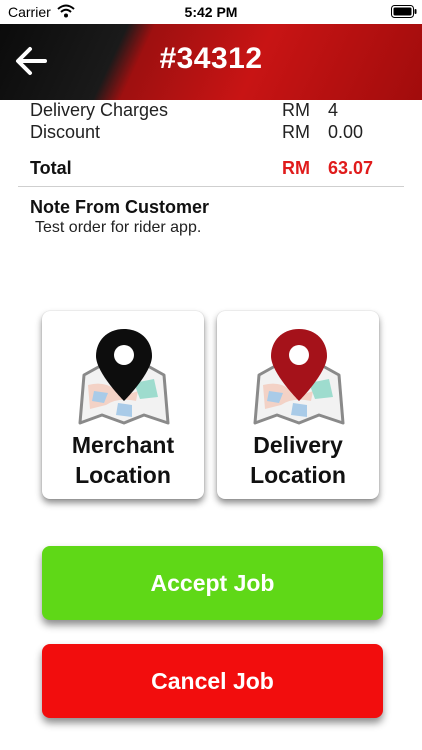 This screenshot has width=422, height=750. What do you see at coordinates (351, 168) in the screenshot?
I see `total-amount: 63.07` at bounding box center [351, 168].